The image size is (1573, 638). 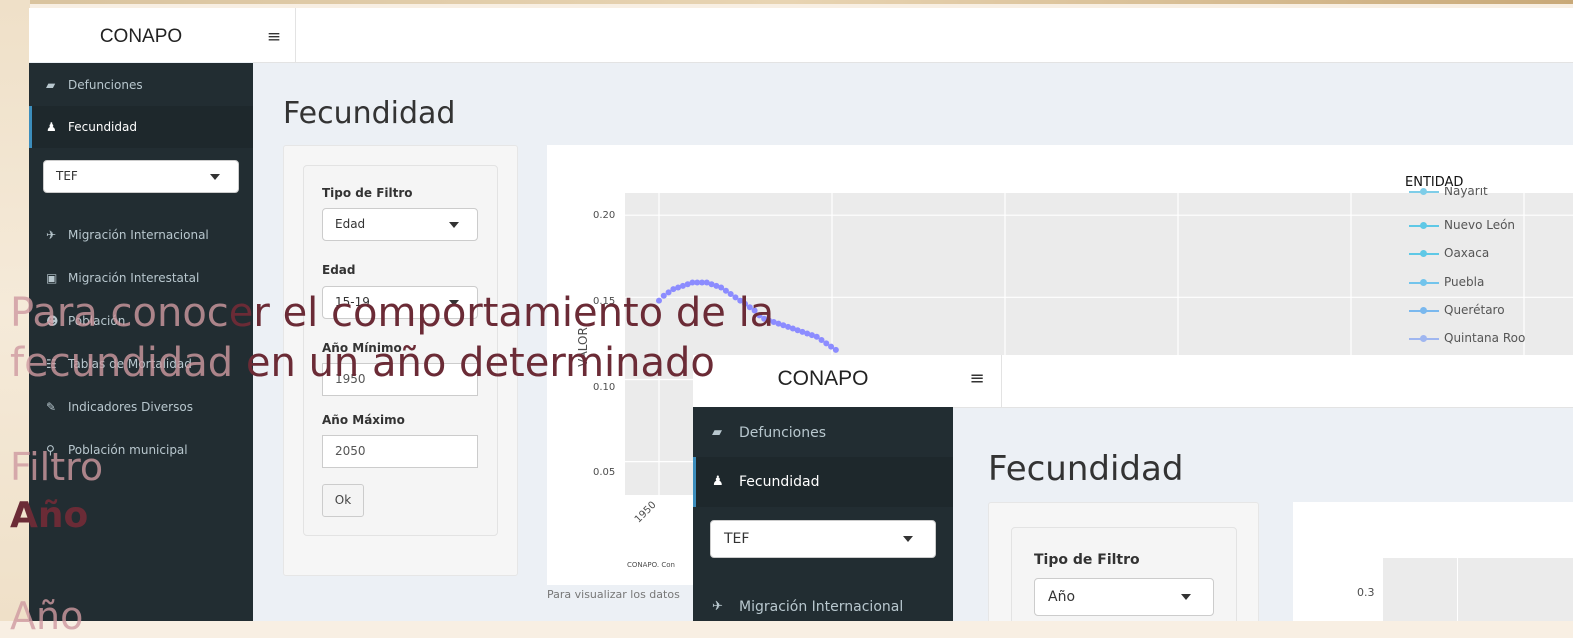 I want to click on y-tick-label: 0.20, so click(x=604, y=215).